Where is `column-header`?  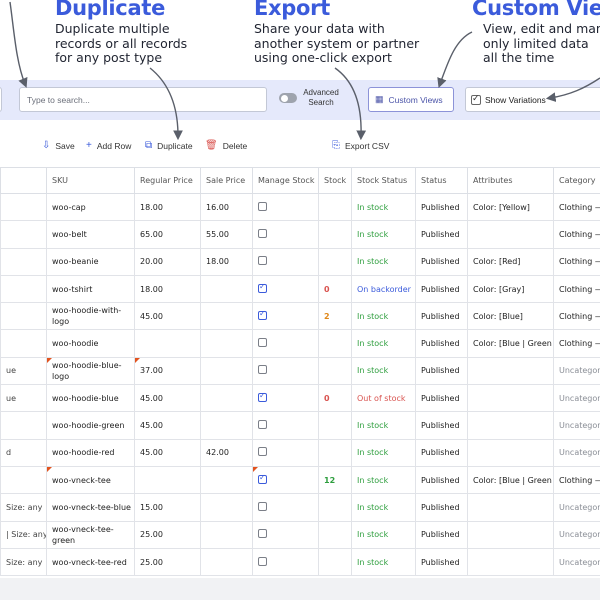
column-header is located at coordinates (23, 180).